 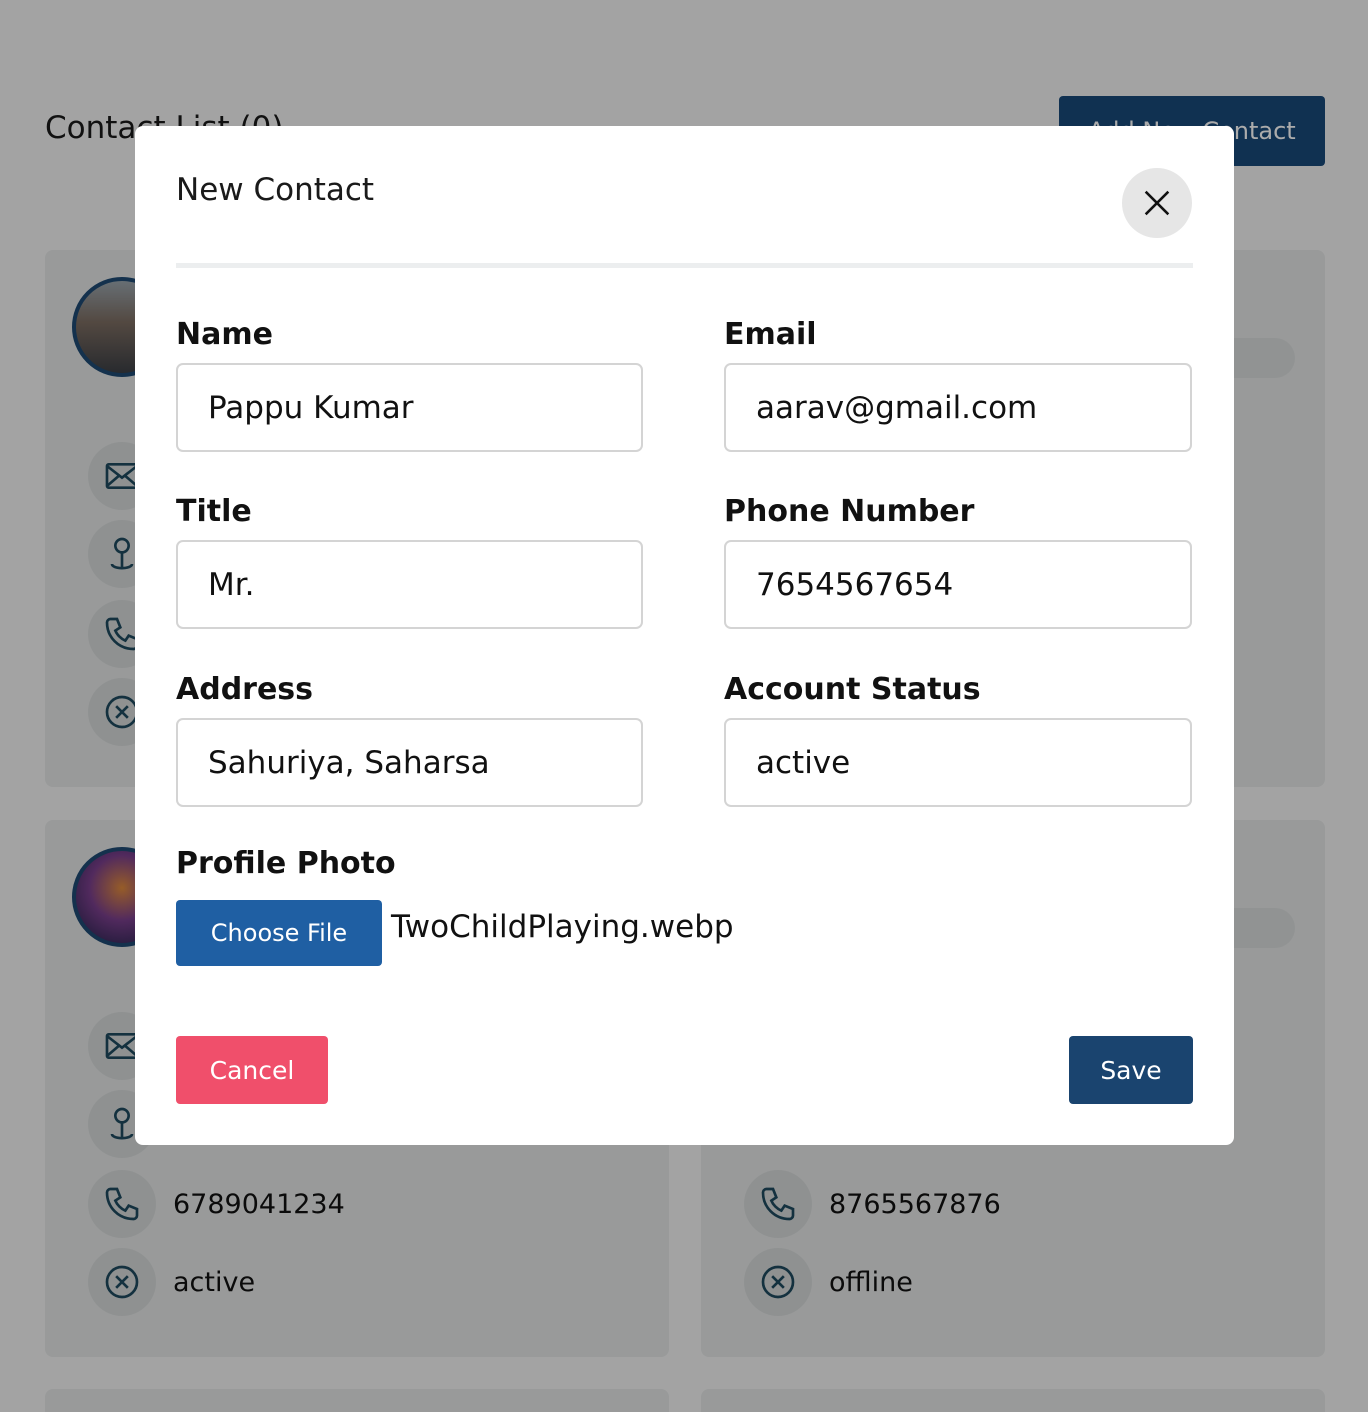 I want to click on title-input, so click(x=409, y=584).